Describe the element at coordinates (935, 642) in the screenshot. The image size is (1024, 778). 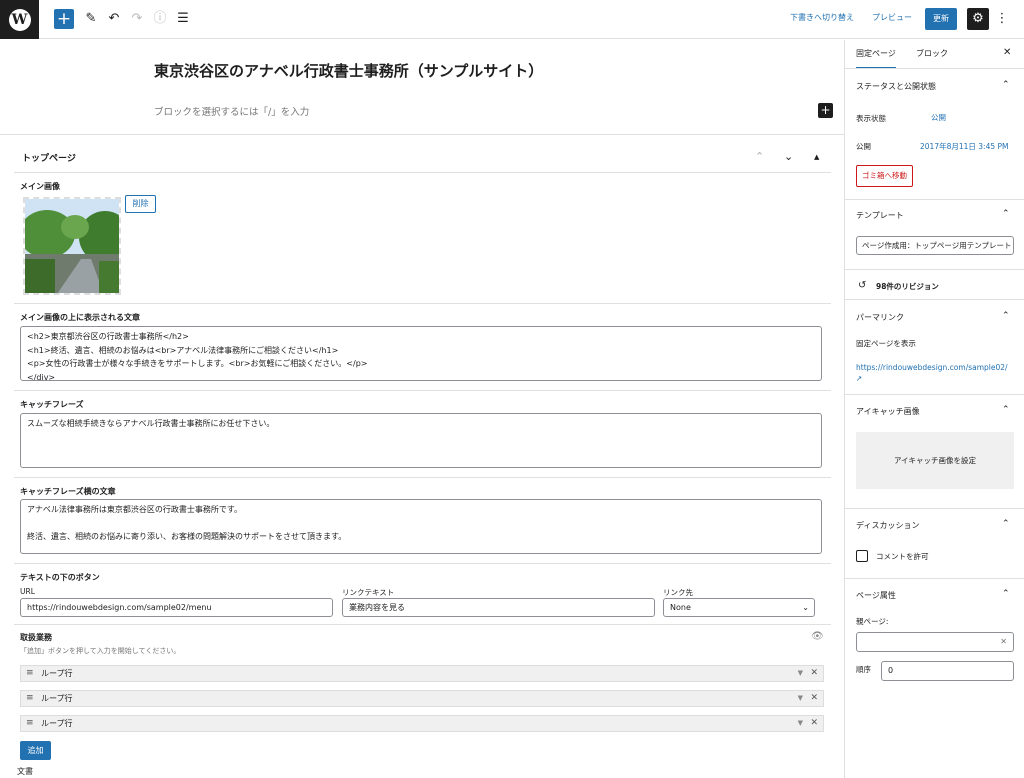
I see `parent-page-input: ✕` at that location.